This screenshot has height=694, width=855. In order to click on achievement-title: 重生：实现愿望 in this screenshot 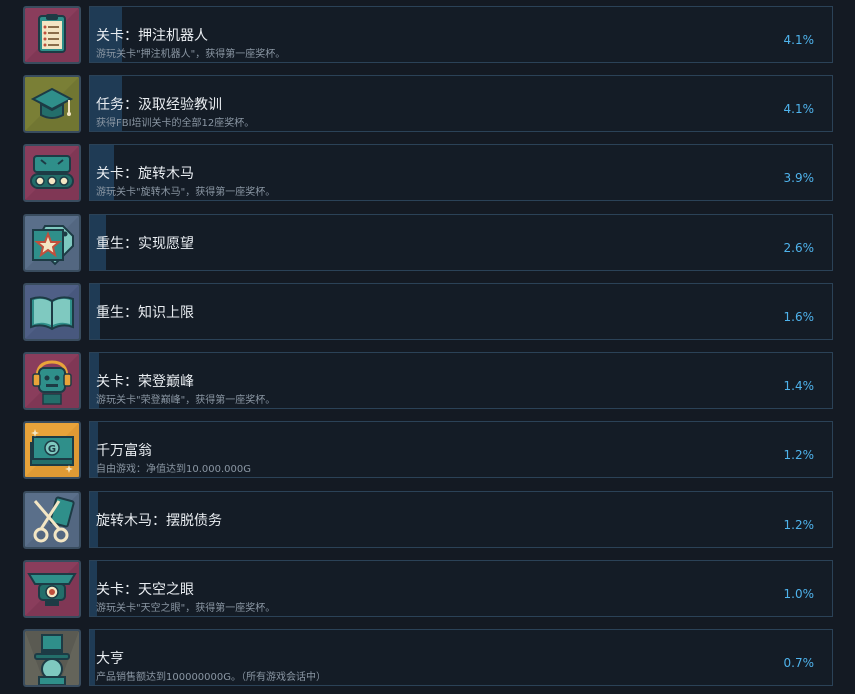, I will do `click(145, 244)`.